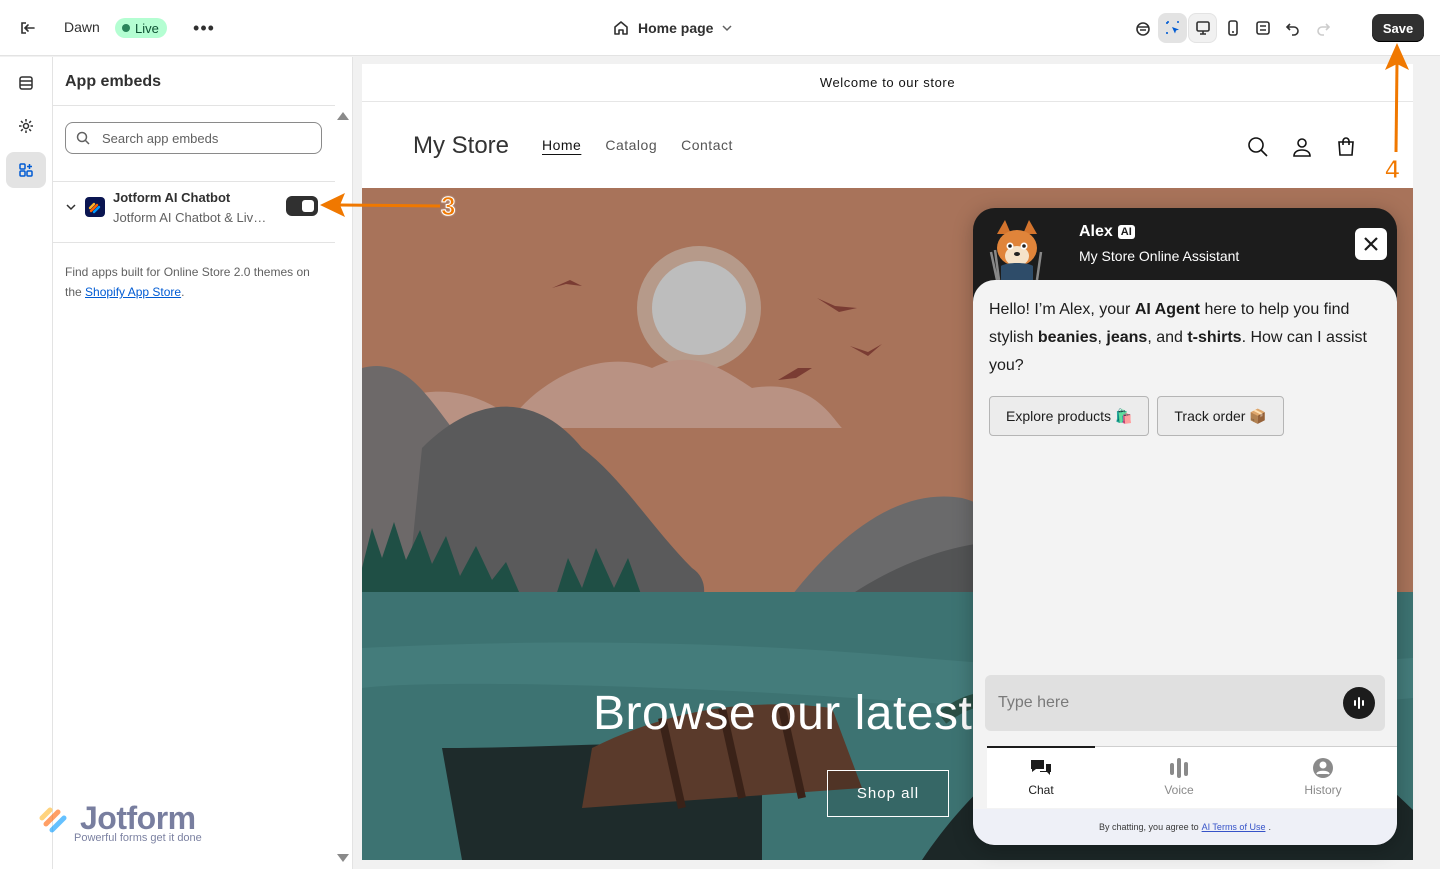 The image size is (1440, 869). I want to click on live-dot-icon, so click(126, 28).